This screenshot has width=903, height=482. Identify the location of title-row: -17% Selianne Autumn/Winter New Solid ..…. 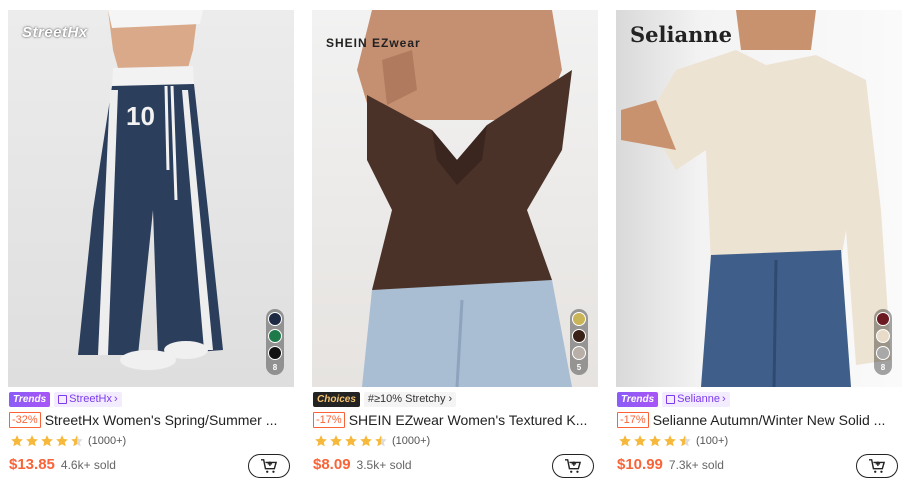
(758, 419).